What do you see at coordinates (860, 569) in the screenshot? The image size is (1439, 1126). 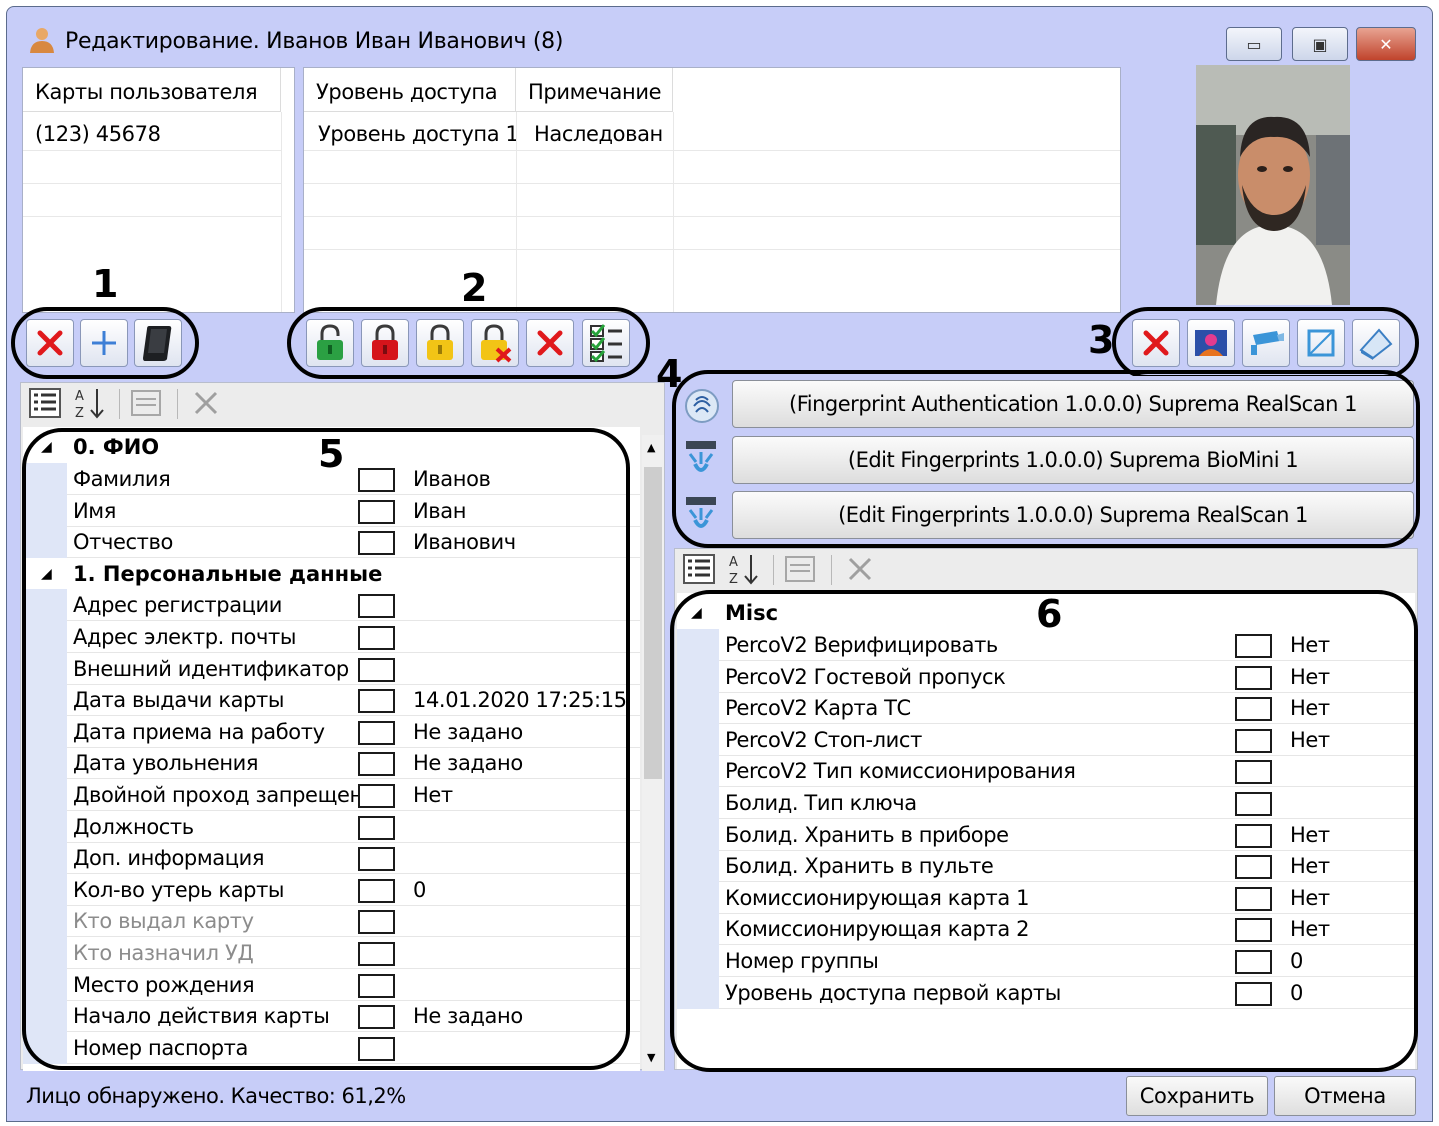 I see `clear-property-button-right` at bounding box center [860, 569].